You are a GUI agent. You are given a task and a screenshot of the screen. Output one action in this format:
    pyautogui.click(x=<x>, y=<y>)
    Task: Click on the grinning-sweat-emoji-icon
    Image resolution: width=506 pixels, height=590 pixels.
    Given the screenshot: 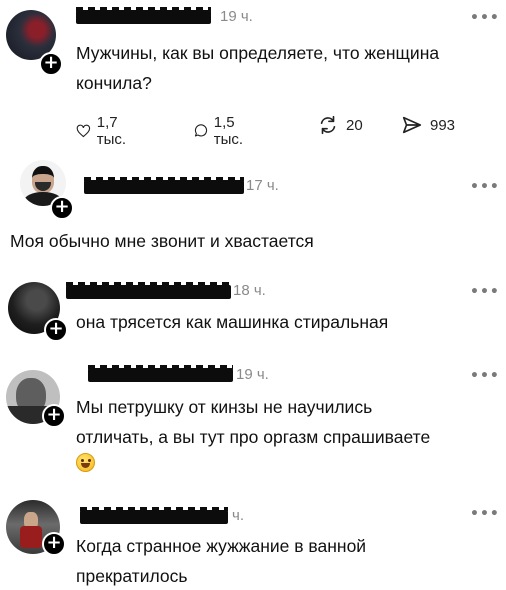 What is the action you would take?
    pyautogui.click(x=85, y=462)
    